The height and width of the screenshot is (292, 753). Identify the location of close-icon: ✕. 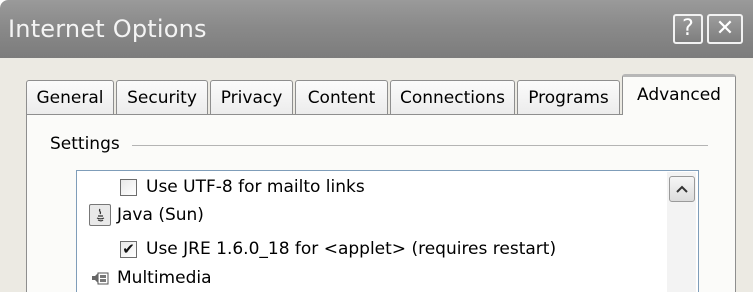
(725, 28).